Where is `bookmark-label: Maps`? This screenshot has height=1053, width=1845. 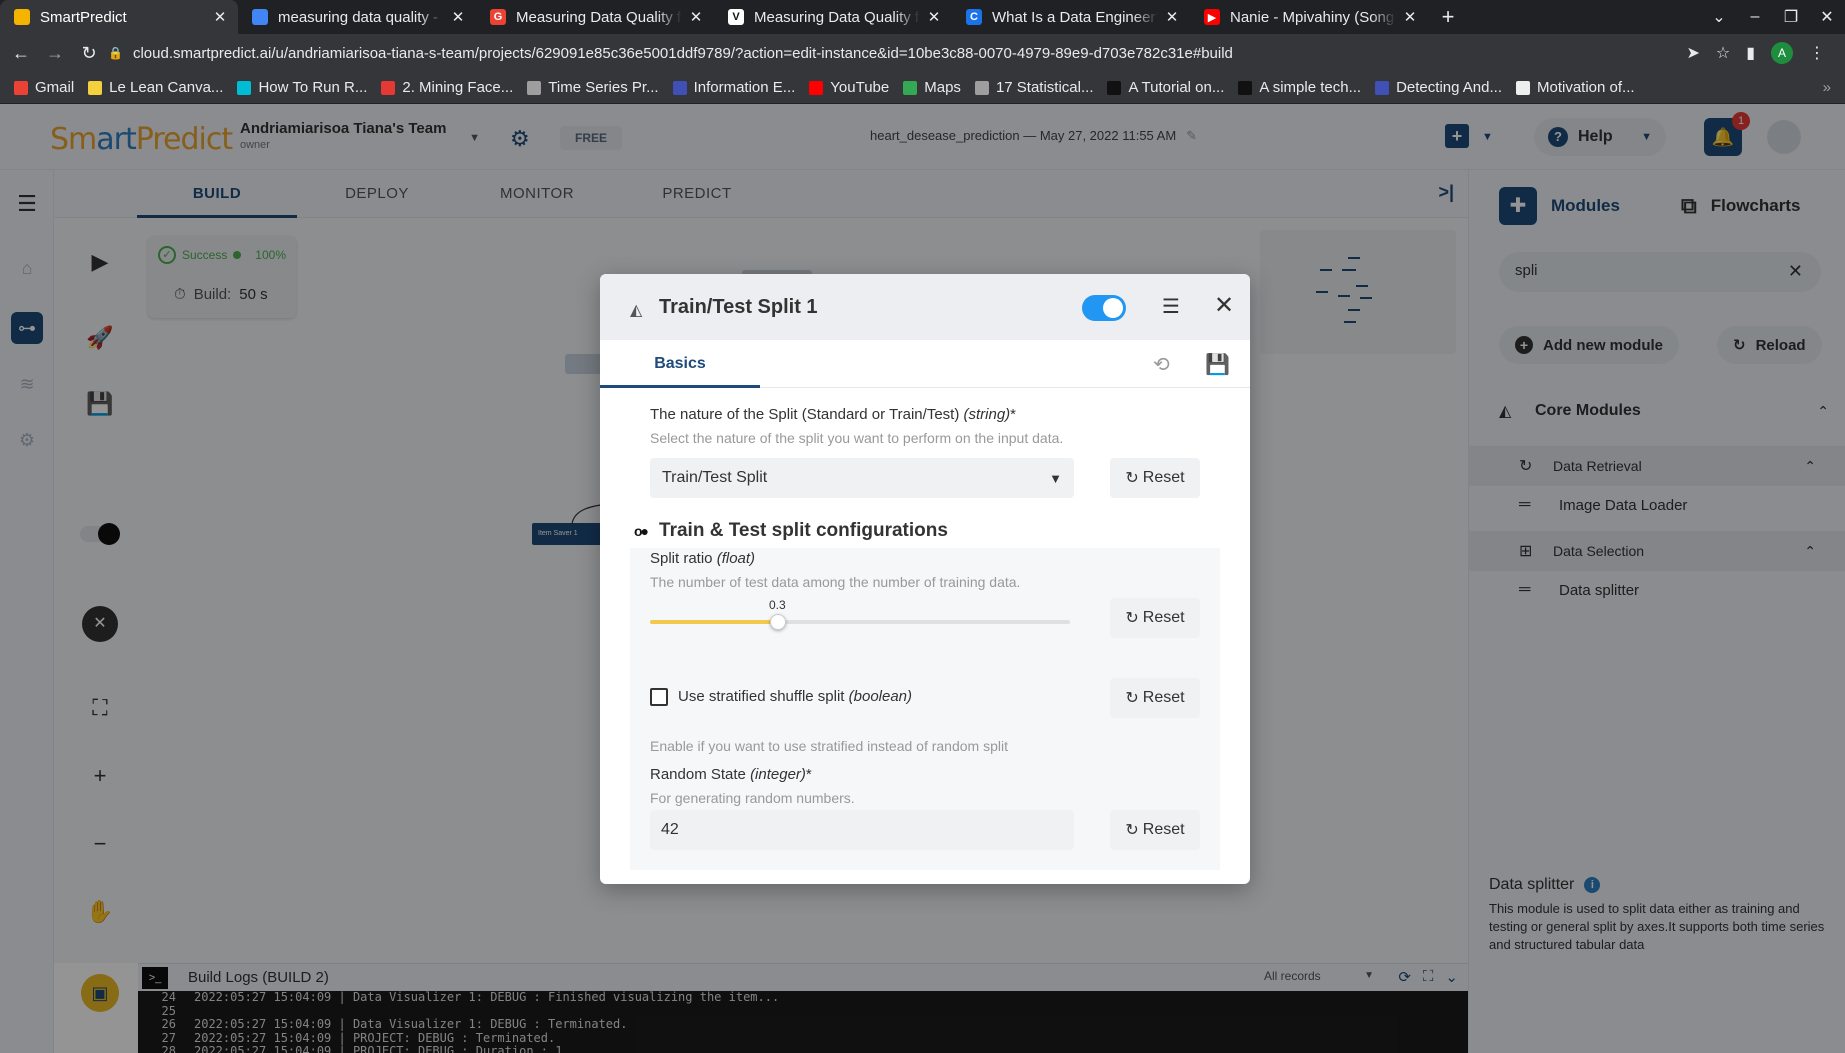
bookmark-label: Maps is located at coordinates (942, 87).